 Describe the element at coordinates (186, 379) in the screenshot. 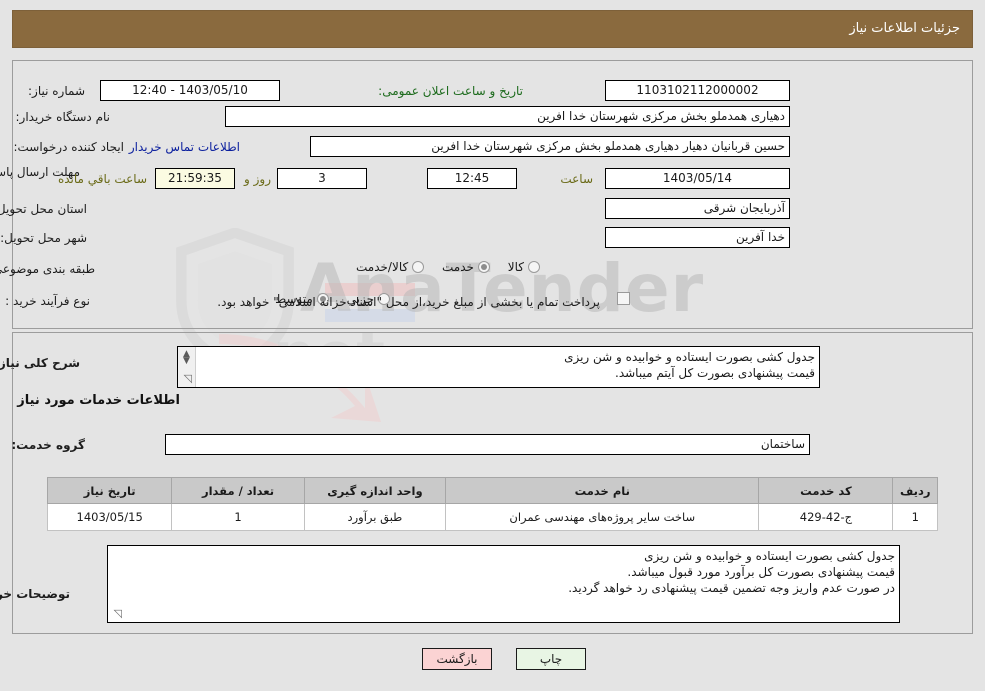

I see `resize-grip-icon: ◹` at that location.